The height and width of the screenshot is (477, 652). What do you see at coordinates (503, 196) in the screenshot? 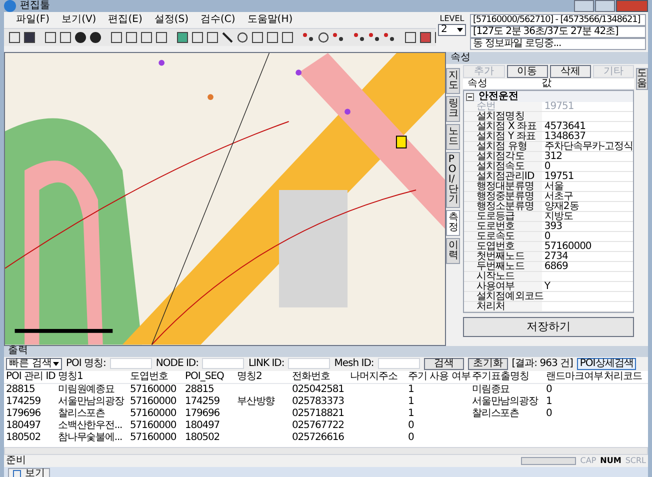
I see `property-name: 행정중분류명` at bounding box center [503, 196].